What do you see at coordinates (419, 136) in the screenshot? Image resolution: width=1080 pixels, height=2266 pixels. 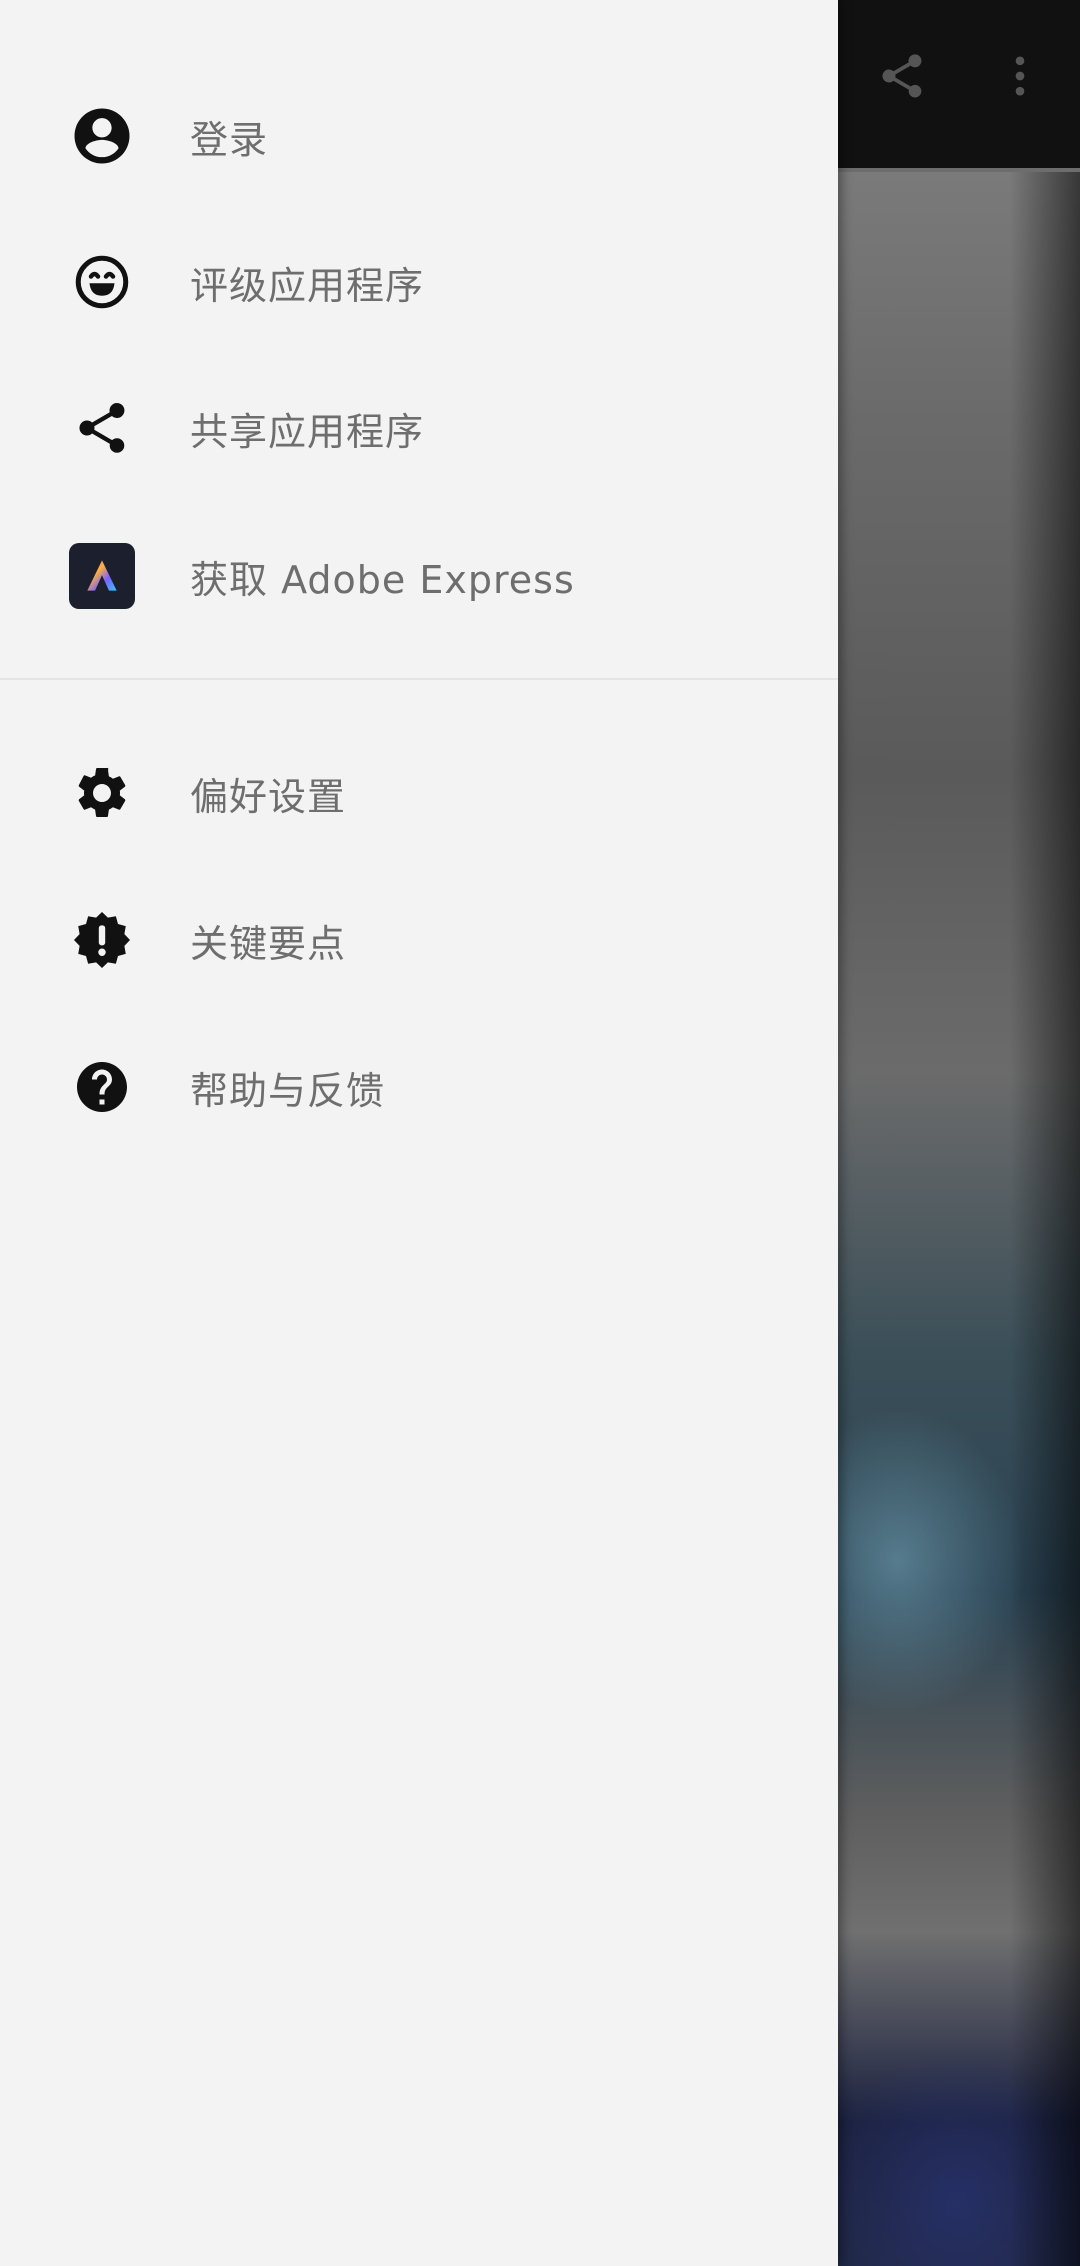 I see `menu-item-sign-in: 登录` at bounding box center [419, 136].